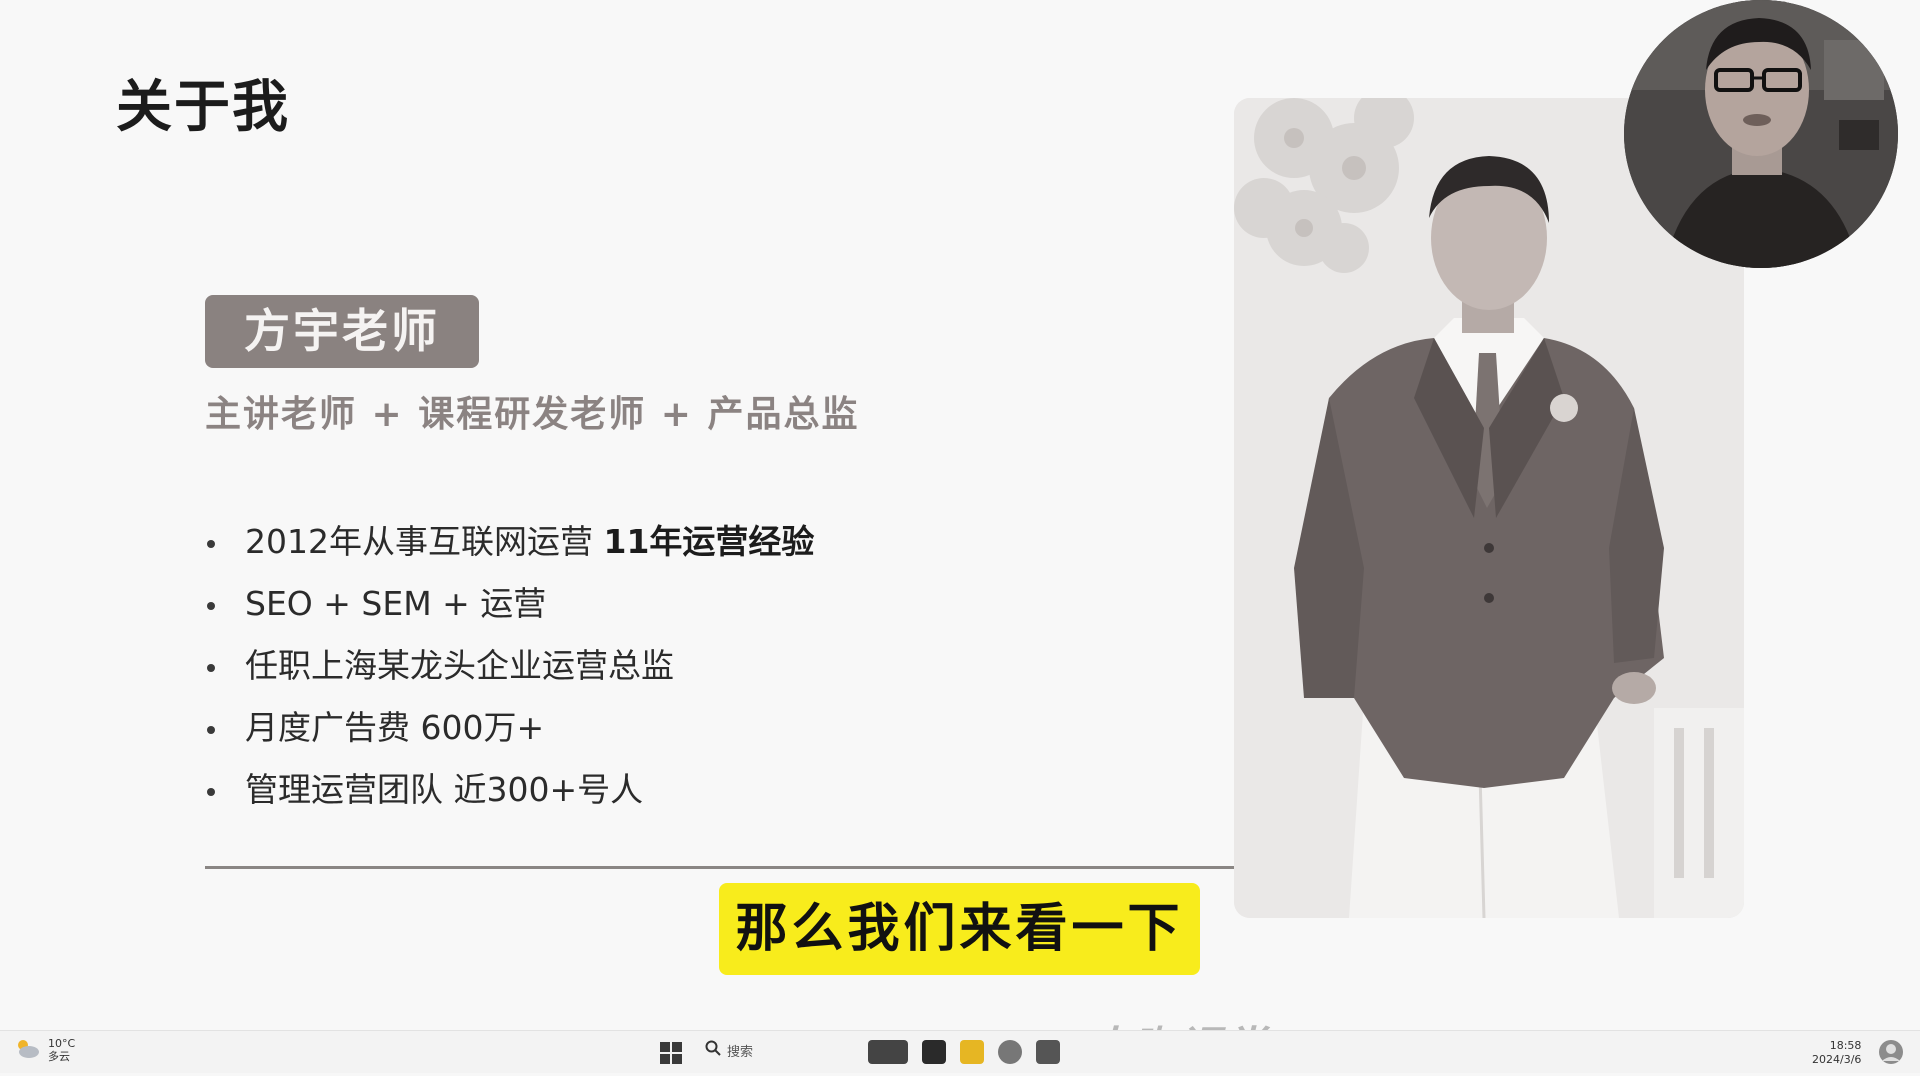 The image size is (1920, 1076). Describe the element at coordinates (509, 609) in the screenshot. I see `bullet-item: SEO + SEM + 运营` at that location.